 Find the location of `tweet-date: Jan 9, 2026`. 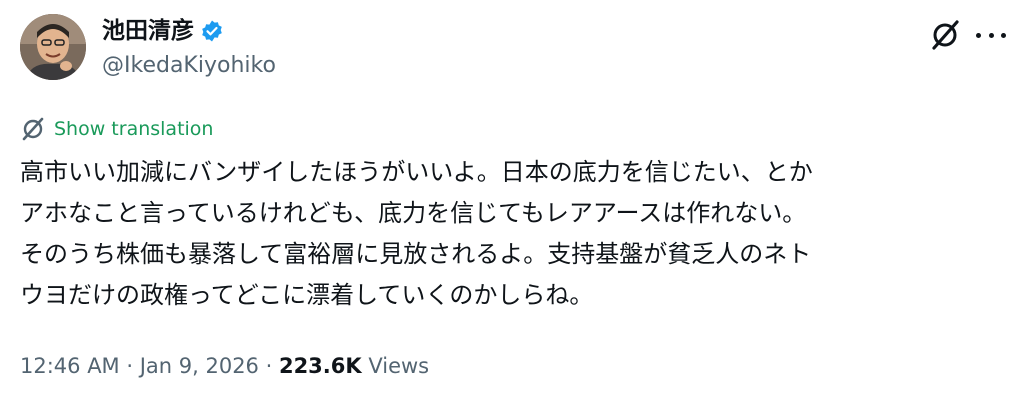

tweet-date: Jan 9, 2026 is located at coordinates (199, 366).